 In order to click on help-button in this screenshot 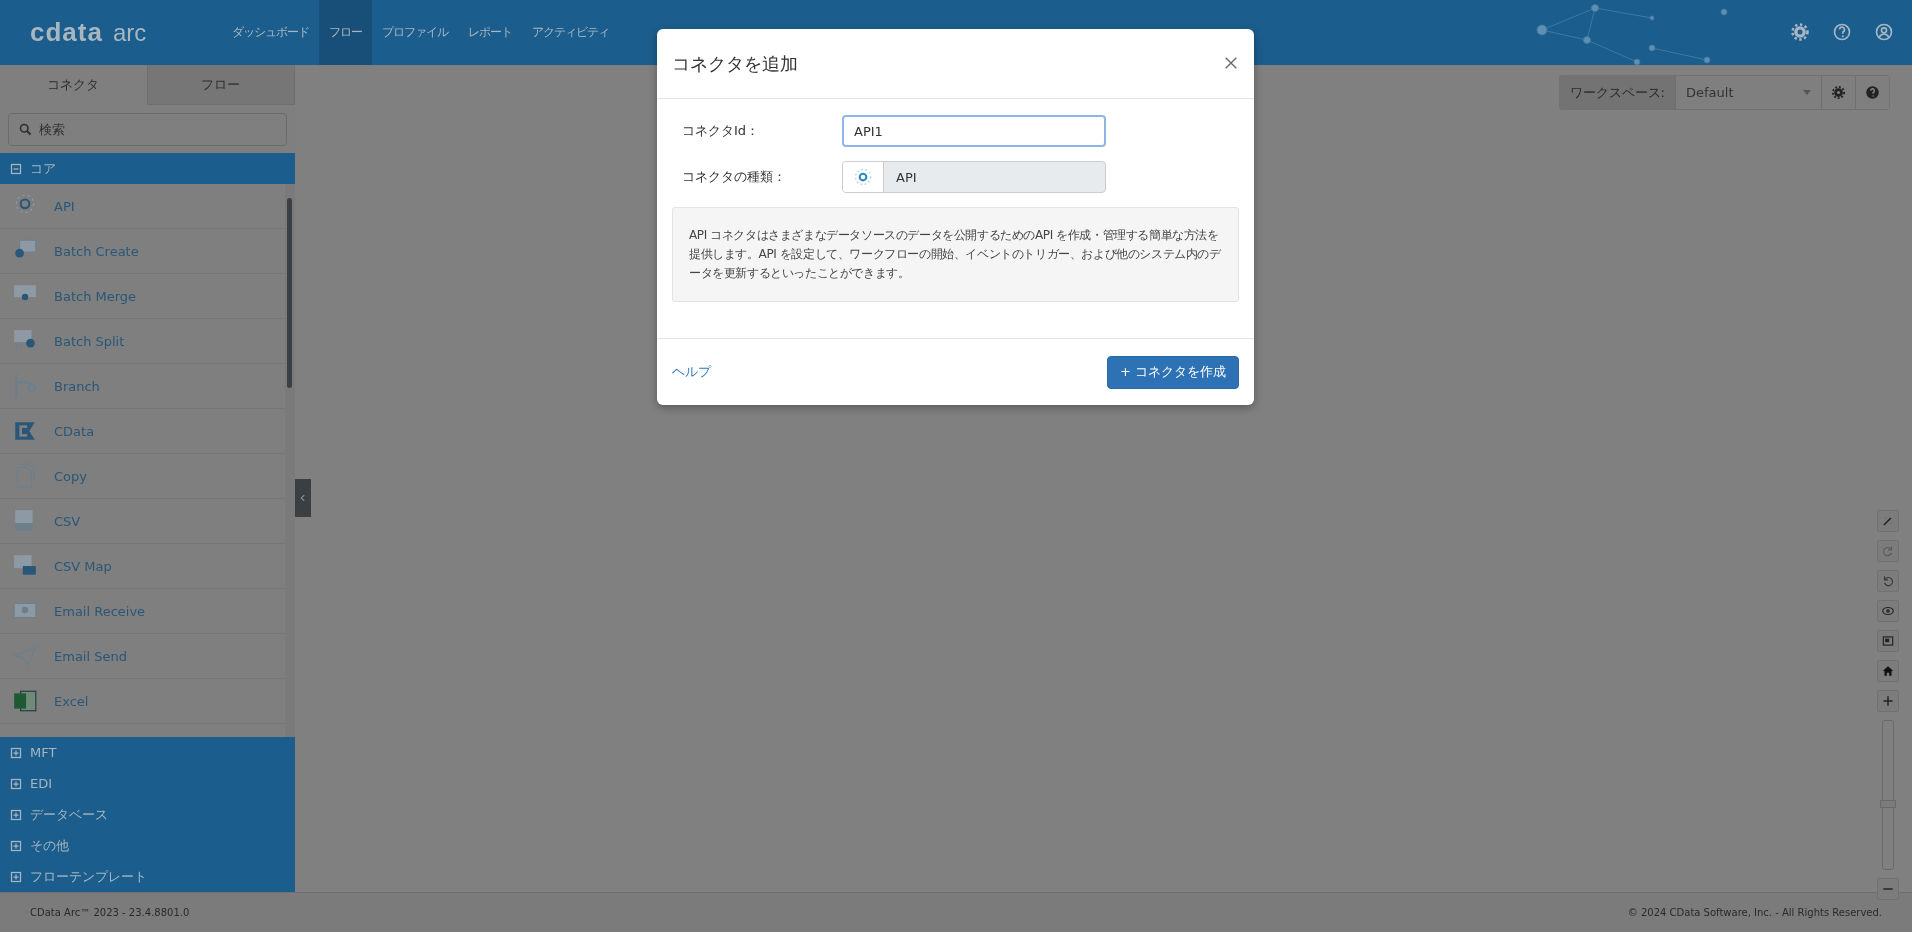, I will do `click(1842, 32)`.